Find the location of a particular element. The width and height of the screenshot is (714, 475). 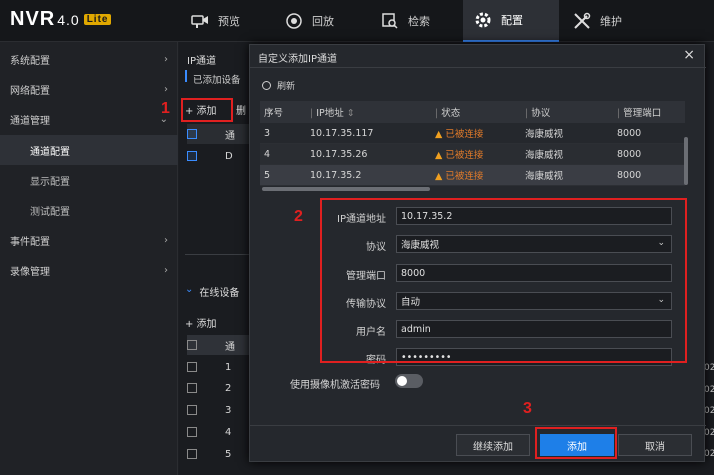

playback-icon is located at coordinates (294, 21).